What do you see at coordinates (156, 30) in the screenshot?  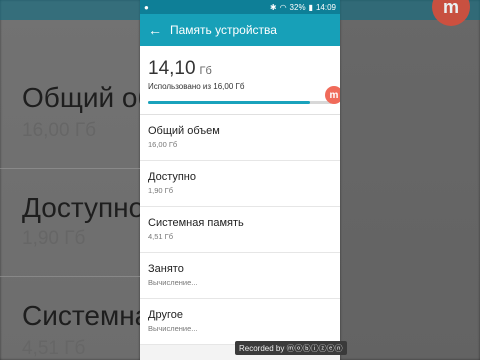 I see `back-arrow-icon: ←` at bounding box center [156, 30].